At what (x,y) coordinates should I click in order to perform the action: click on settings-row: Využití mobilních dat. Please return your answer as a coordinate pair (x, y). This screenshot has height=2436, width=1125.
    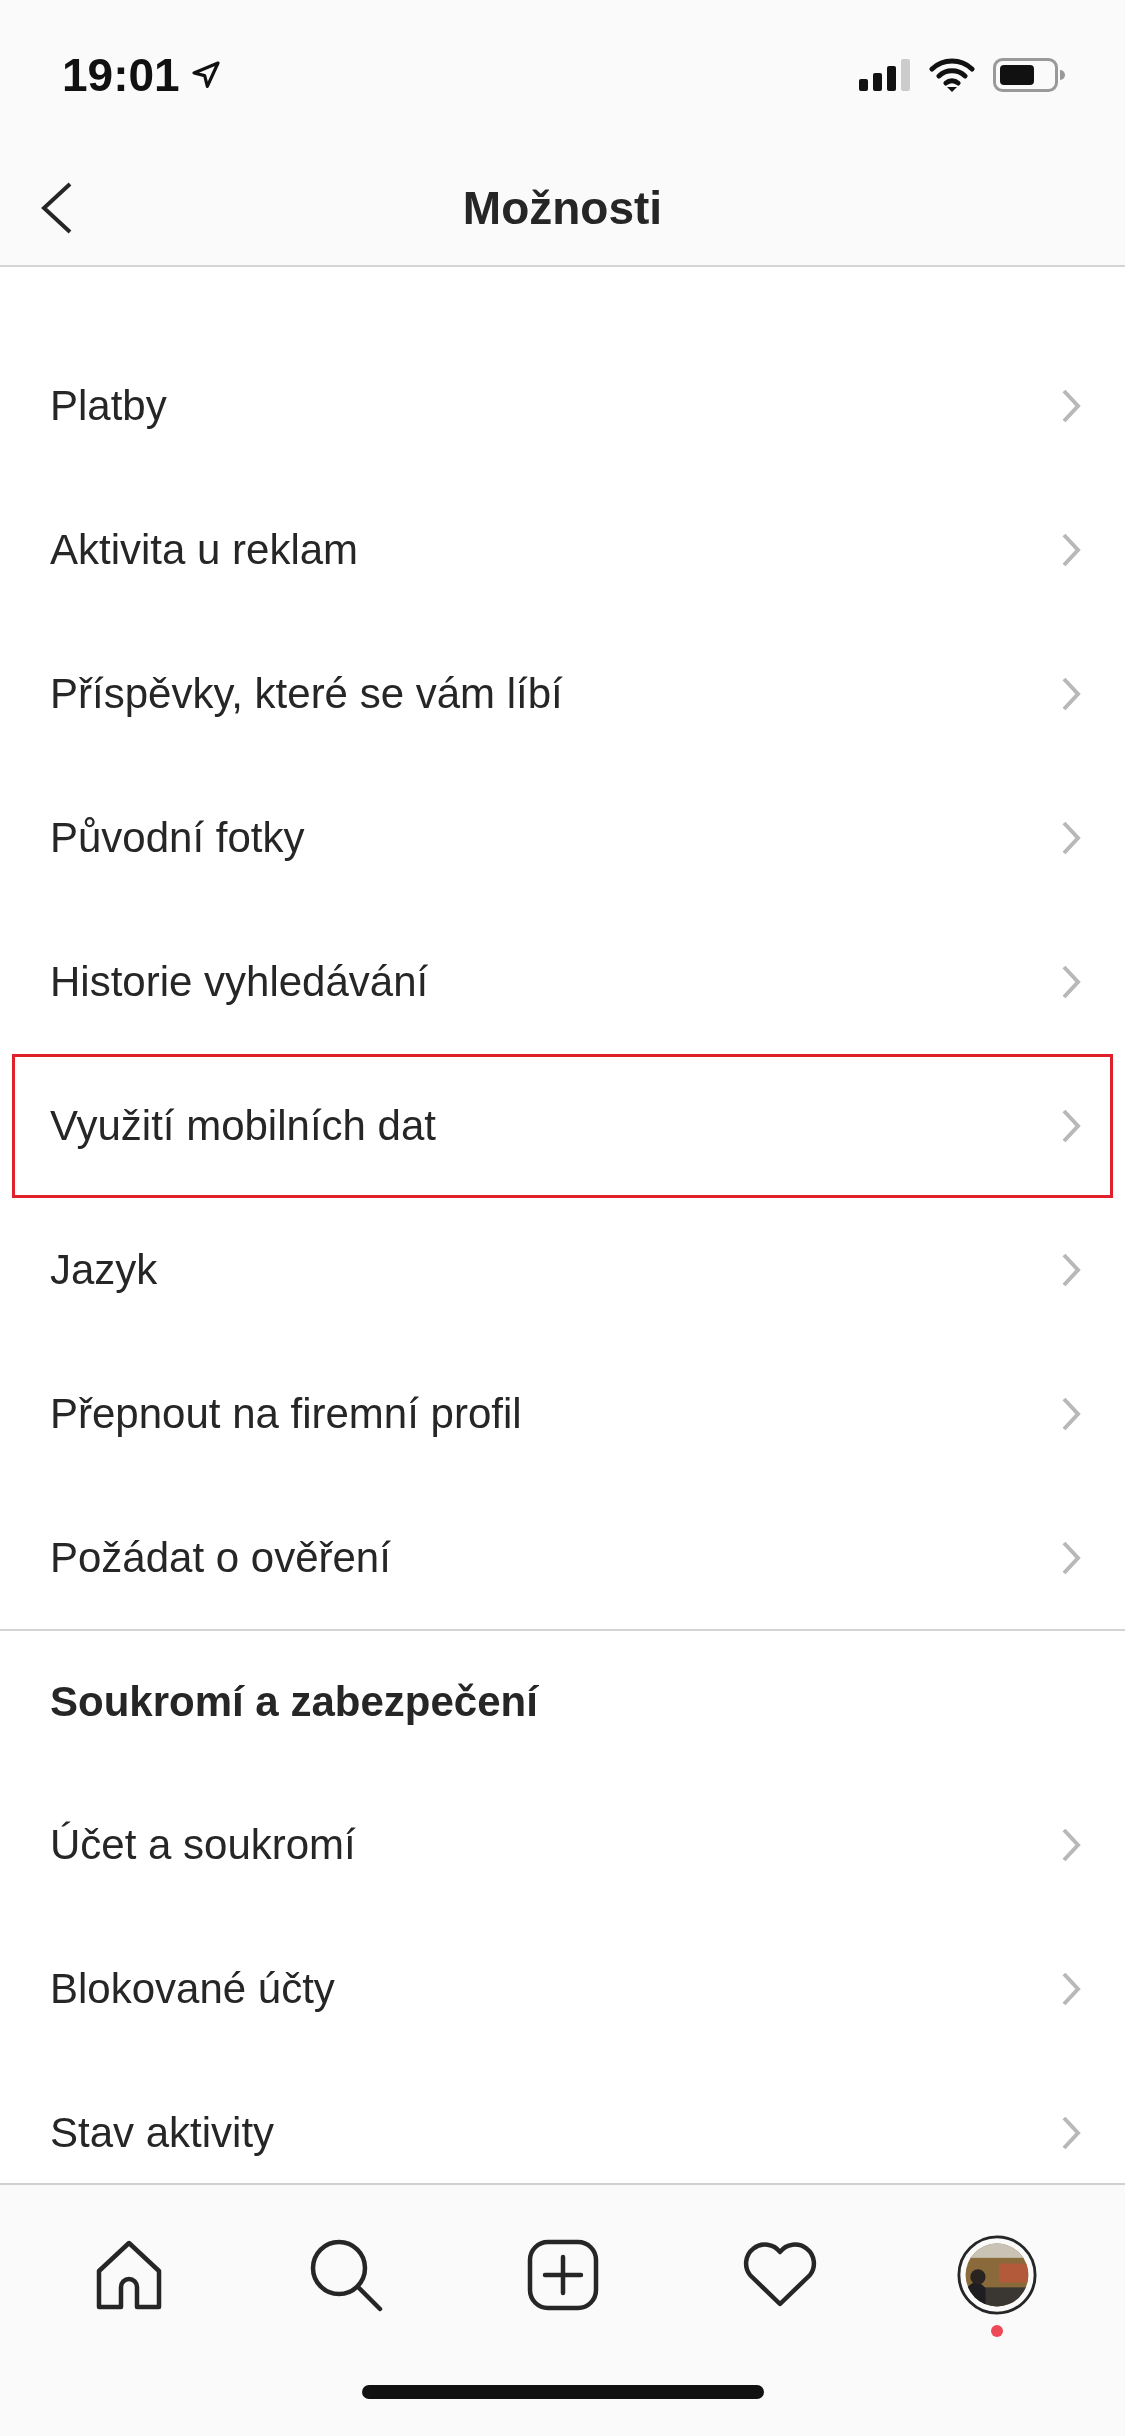
    Looking at the image, I should click on (562, 1126).